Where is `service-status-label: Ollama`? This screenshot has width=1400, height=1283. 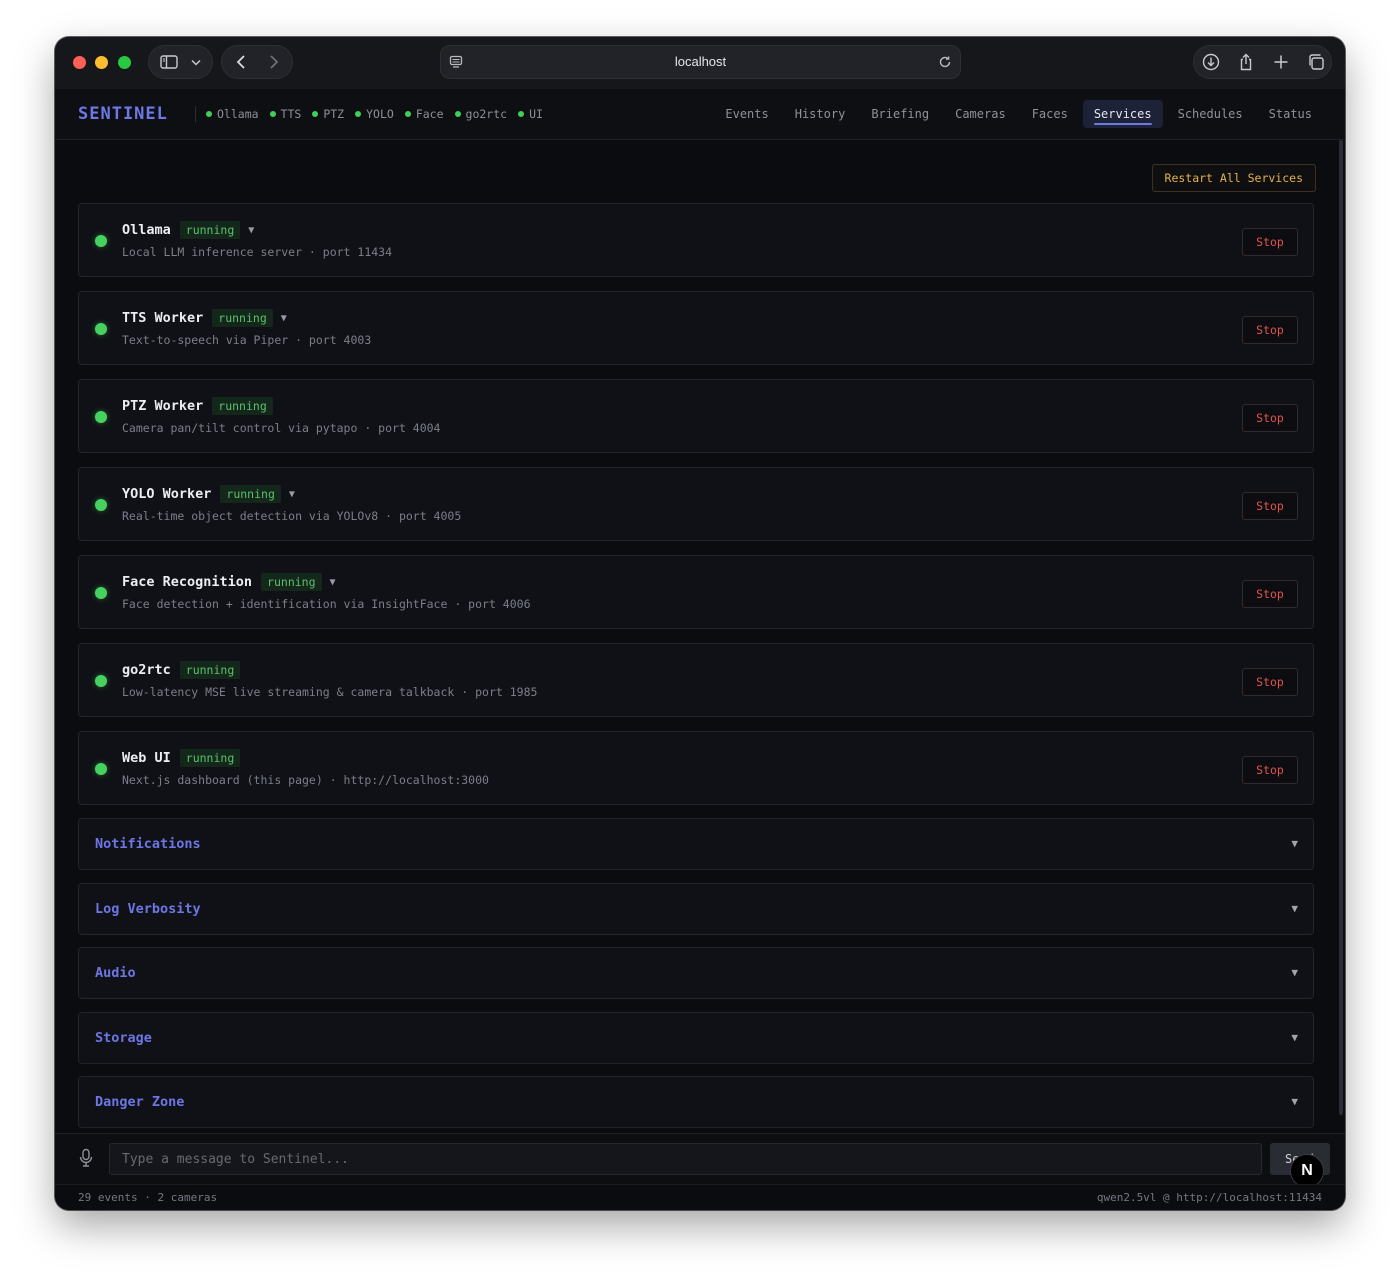 service-status-label: Ollama is located at coordinates (238, 114).